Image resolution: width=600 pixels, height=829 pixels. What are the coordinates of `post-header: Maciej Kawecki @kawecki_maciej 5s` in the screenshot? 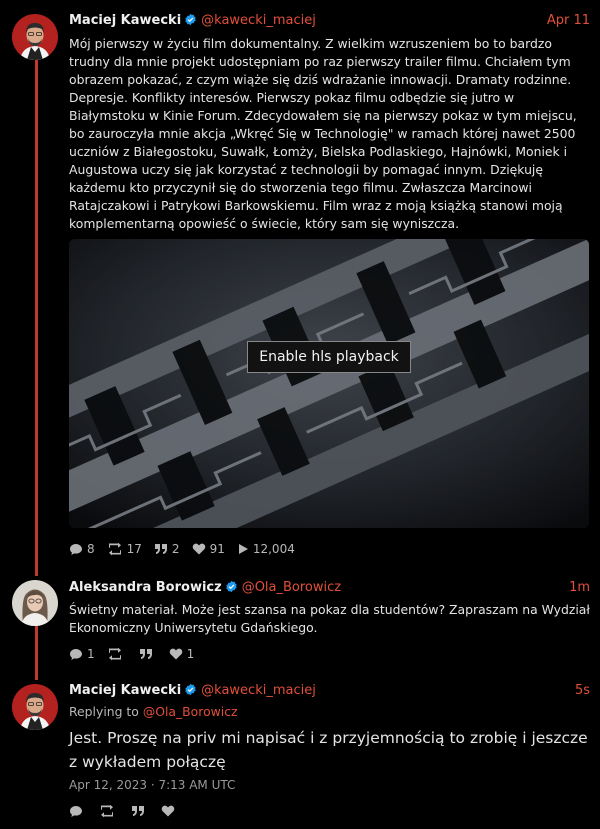 It's located at (329, 691).